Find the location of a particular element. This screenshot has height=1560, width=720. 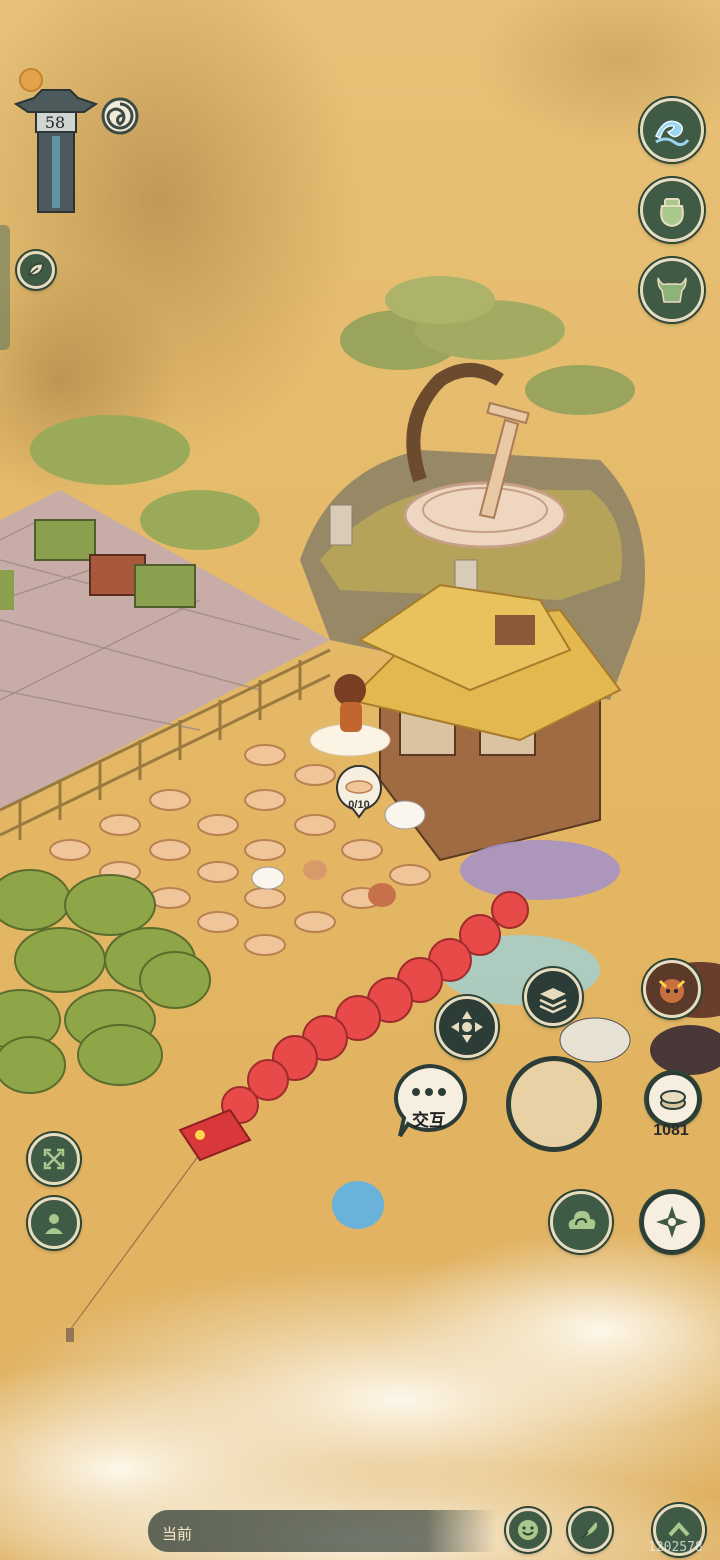

leaf-icon is located at coordinates (36, 269).